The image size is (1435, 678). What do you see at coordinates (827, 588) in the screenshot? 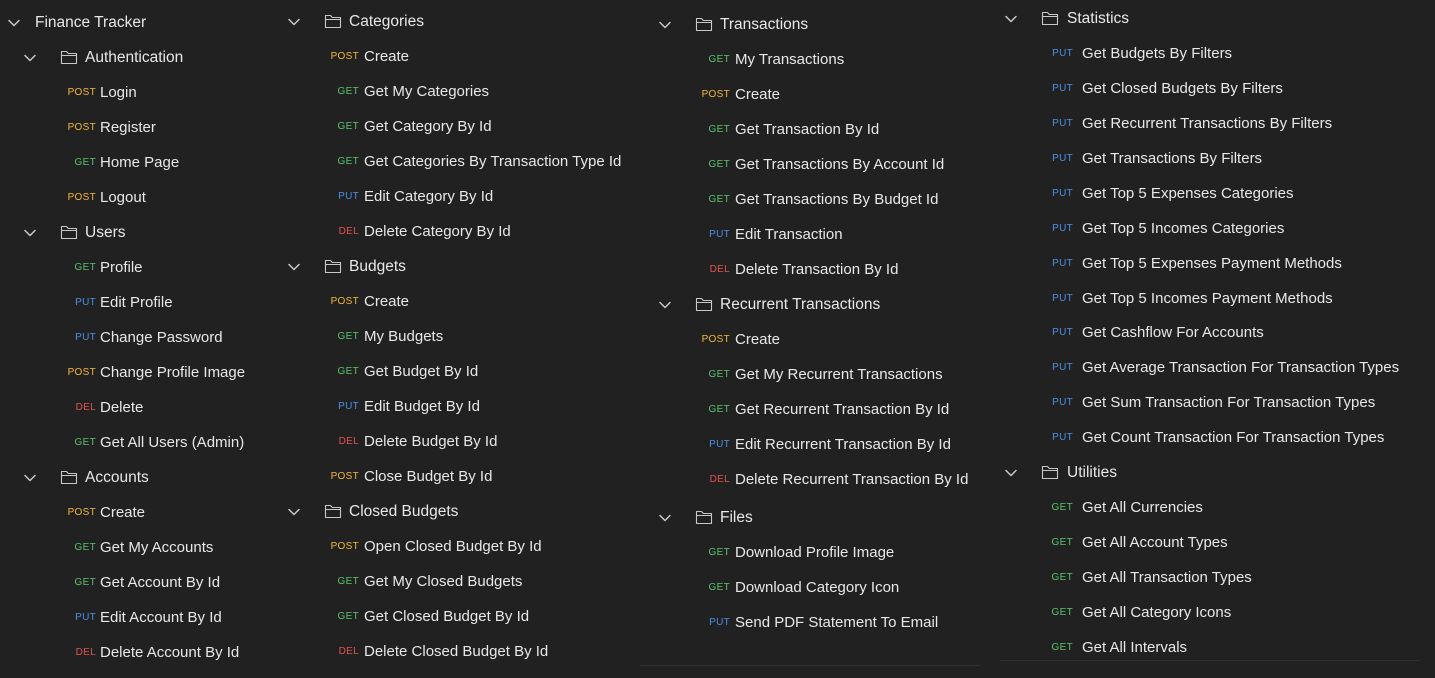
I see `request-download-category-icon: GET Download Category Icon` at bounding box center [827, 588].